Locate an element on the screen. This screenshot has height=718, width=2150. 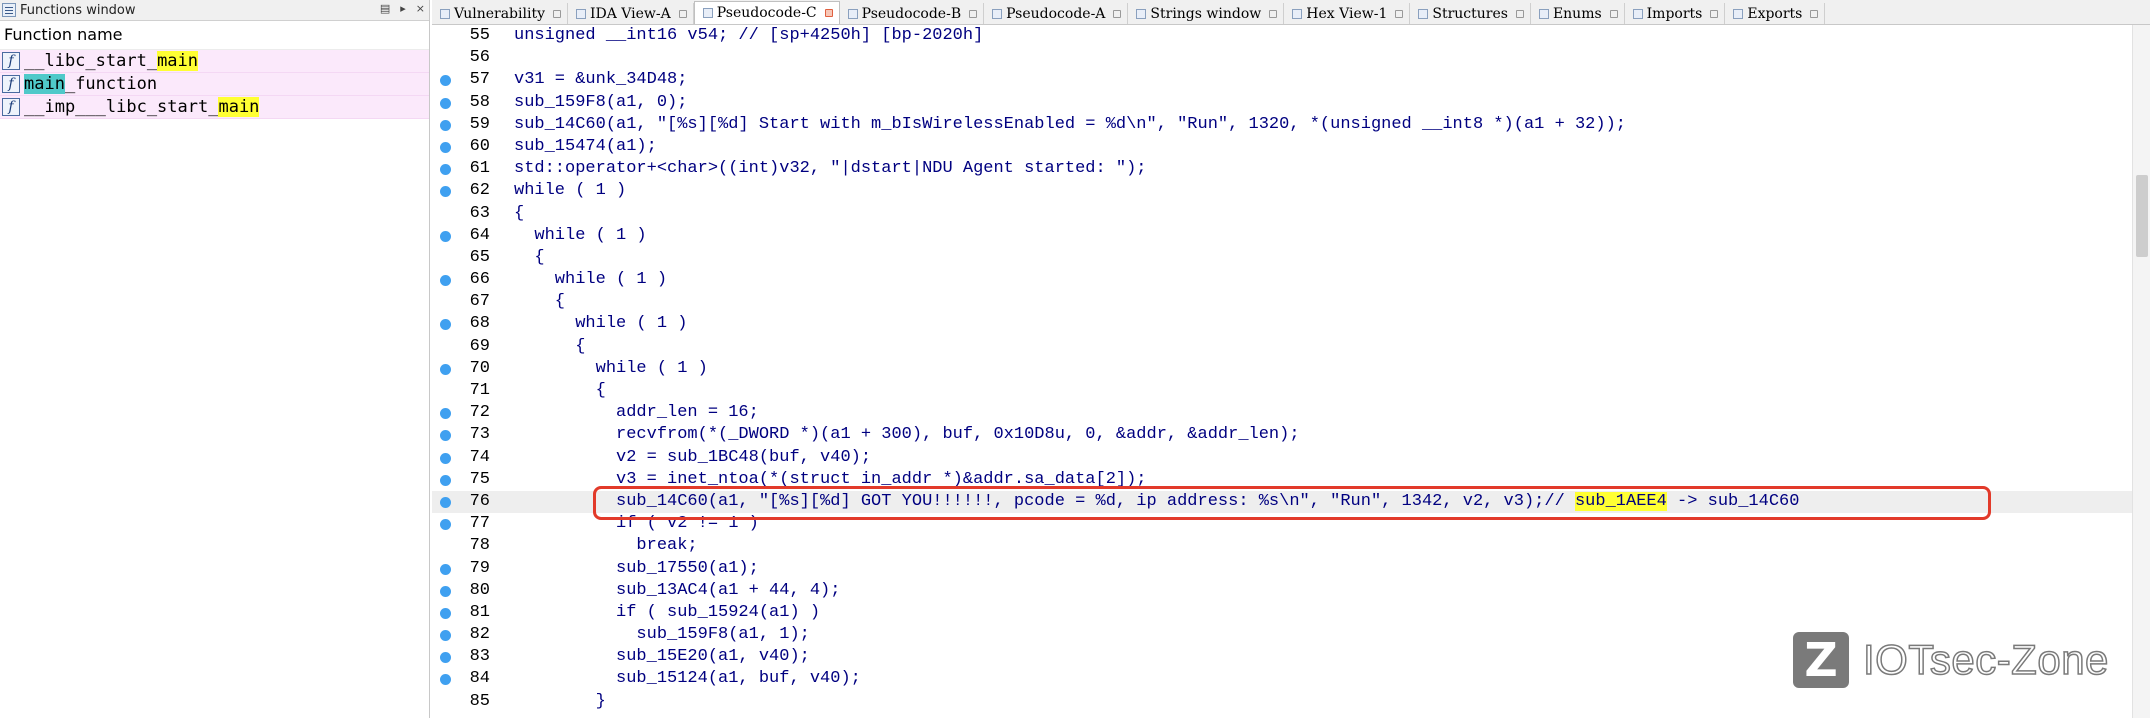
code-line: 60 sub_15474(a1); is located at coordinates (1282, 147).